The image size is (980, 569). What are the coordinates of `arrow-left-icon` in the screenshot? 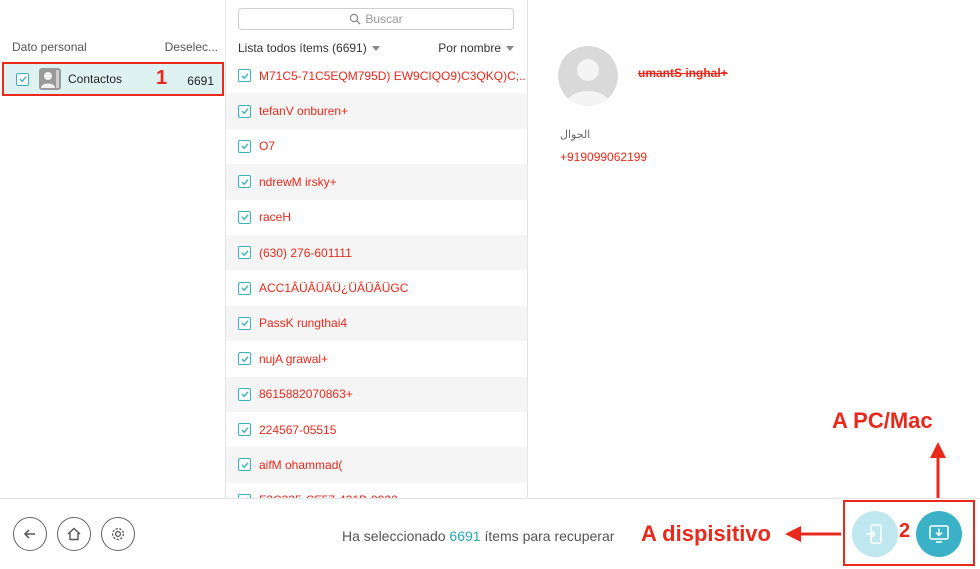 It's located at (29, 534).